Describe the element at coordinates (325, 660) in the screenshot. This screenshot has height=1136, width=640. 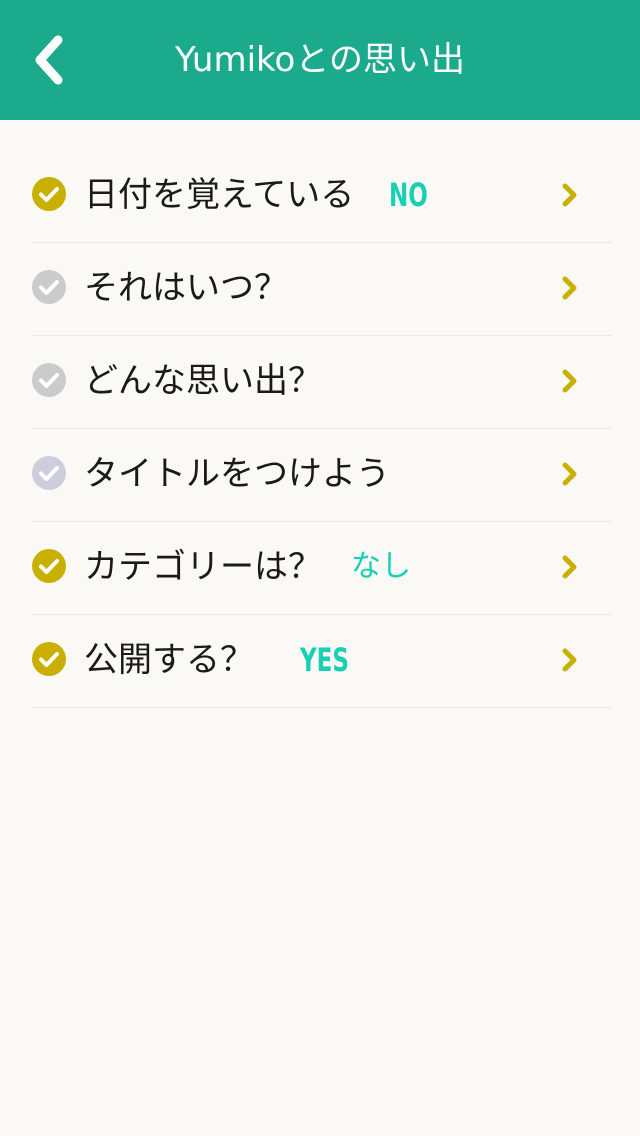
I see `row-value: YES` at that location.